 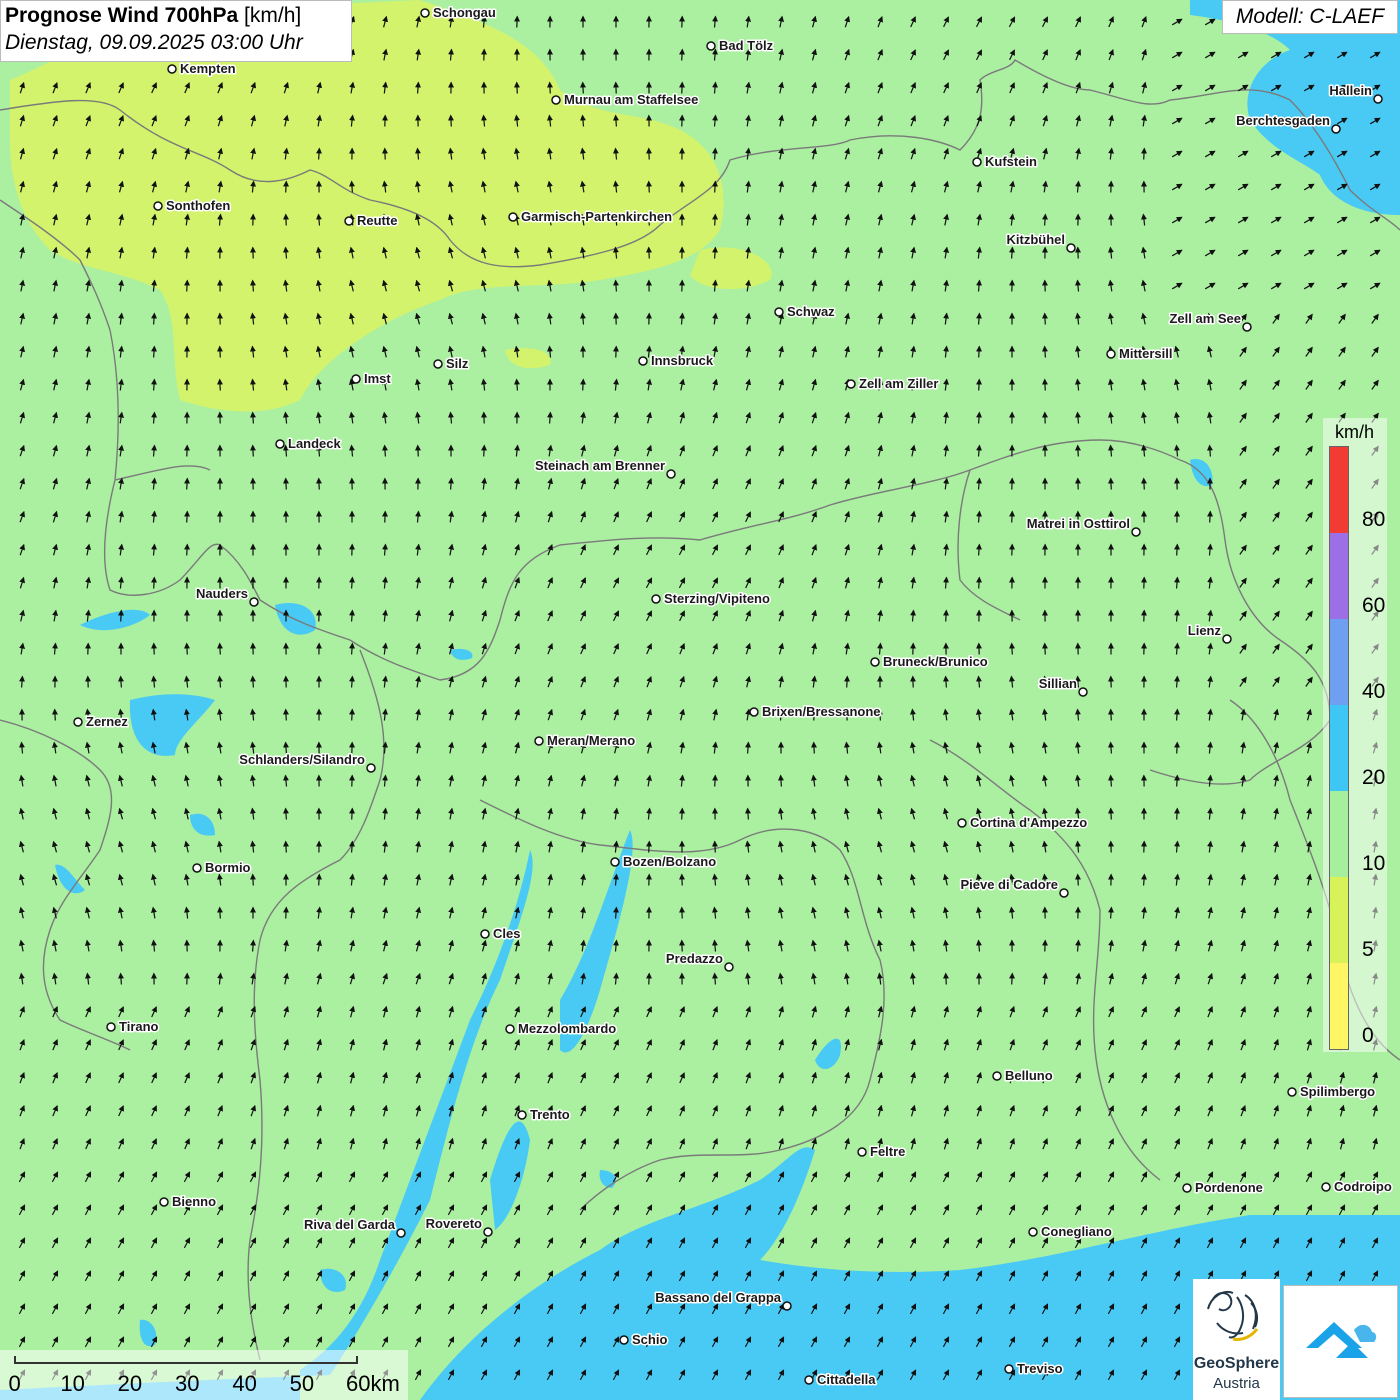 What do you see at coordinates (186, 1360) in the screenshot?
I see `scale-ticks` at bounding box center [186, 1360].